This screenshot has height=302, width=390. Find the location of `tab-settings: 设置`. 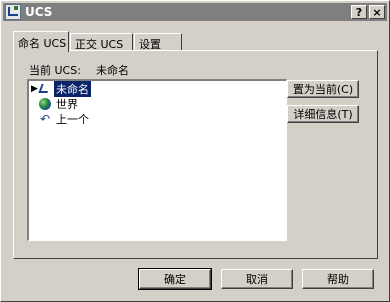

tab-settings: 设置 is located at coordinates (158, 42).